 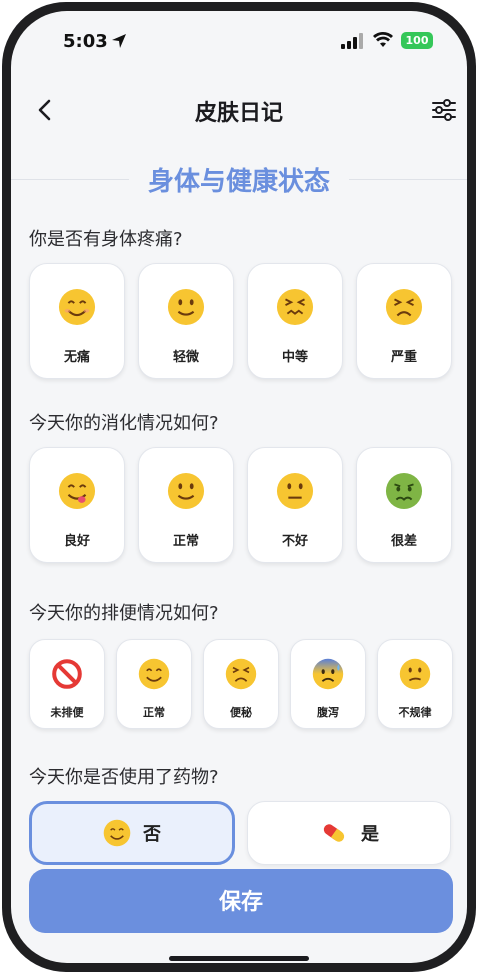 I want to click on option-label: 是, so click(x=370, y=834).